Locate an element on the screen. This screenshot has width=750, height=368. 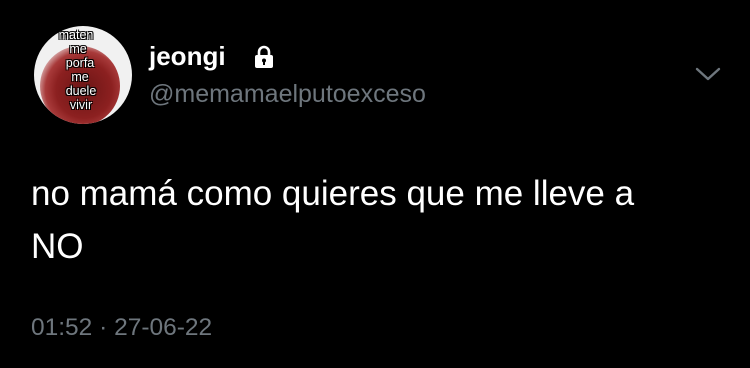
avatar-caption-line: vivir is located at coordinates (81, 105).